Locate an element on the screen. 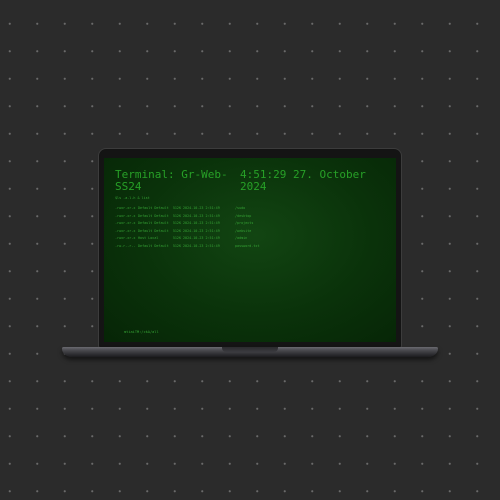 The width and height of the screenshot is (500, 500). listing-name: /desktop is located at coordinates (243, 215).